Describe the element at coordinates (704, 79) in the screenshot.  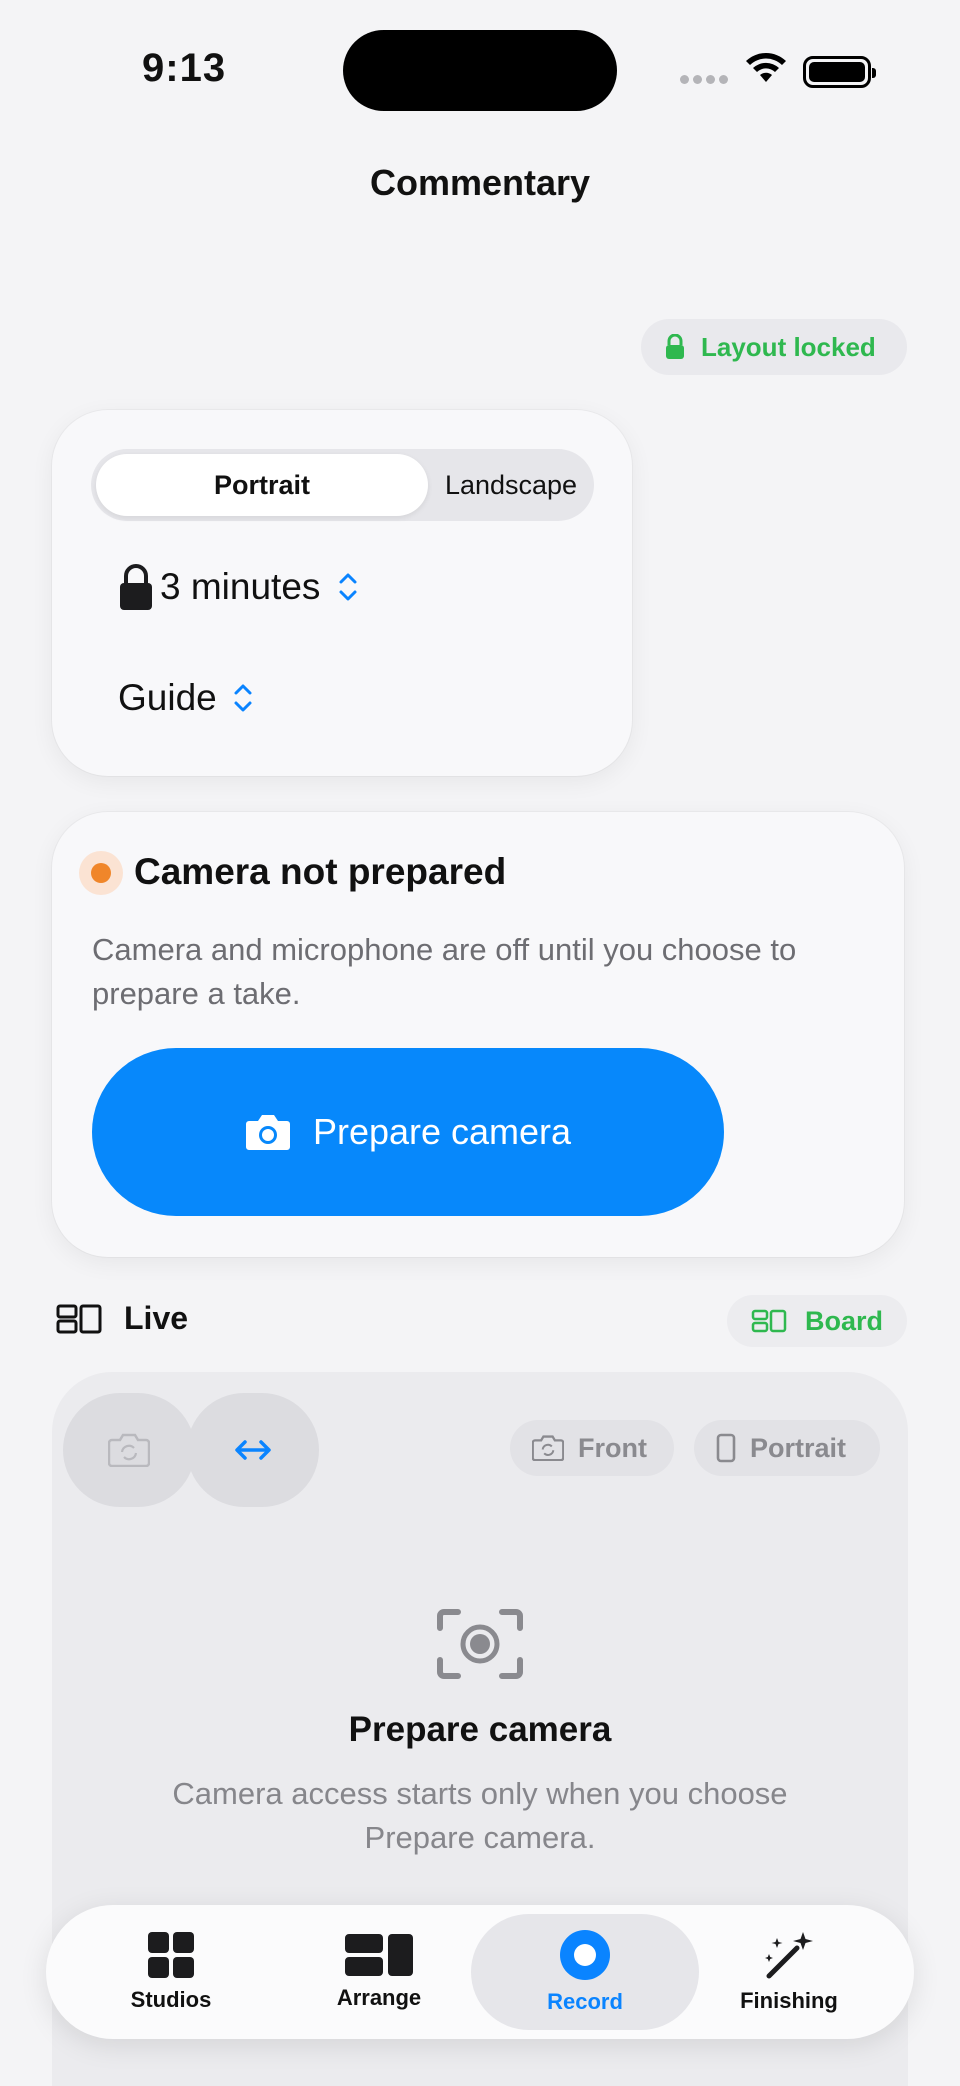
I see `cellular-signal-icon` at that location.